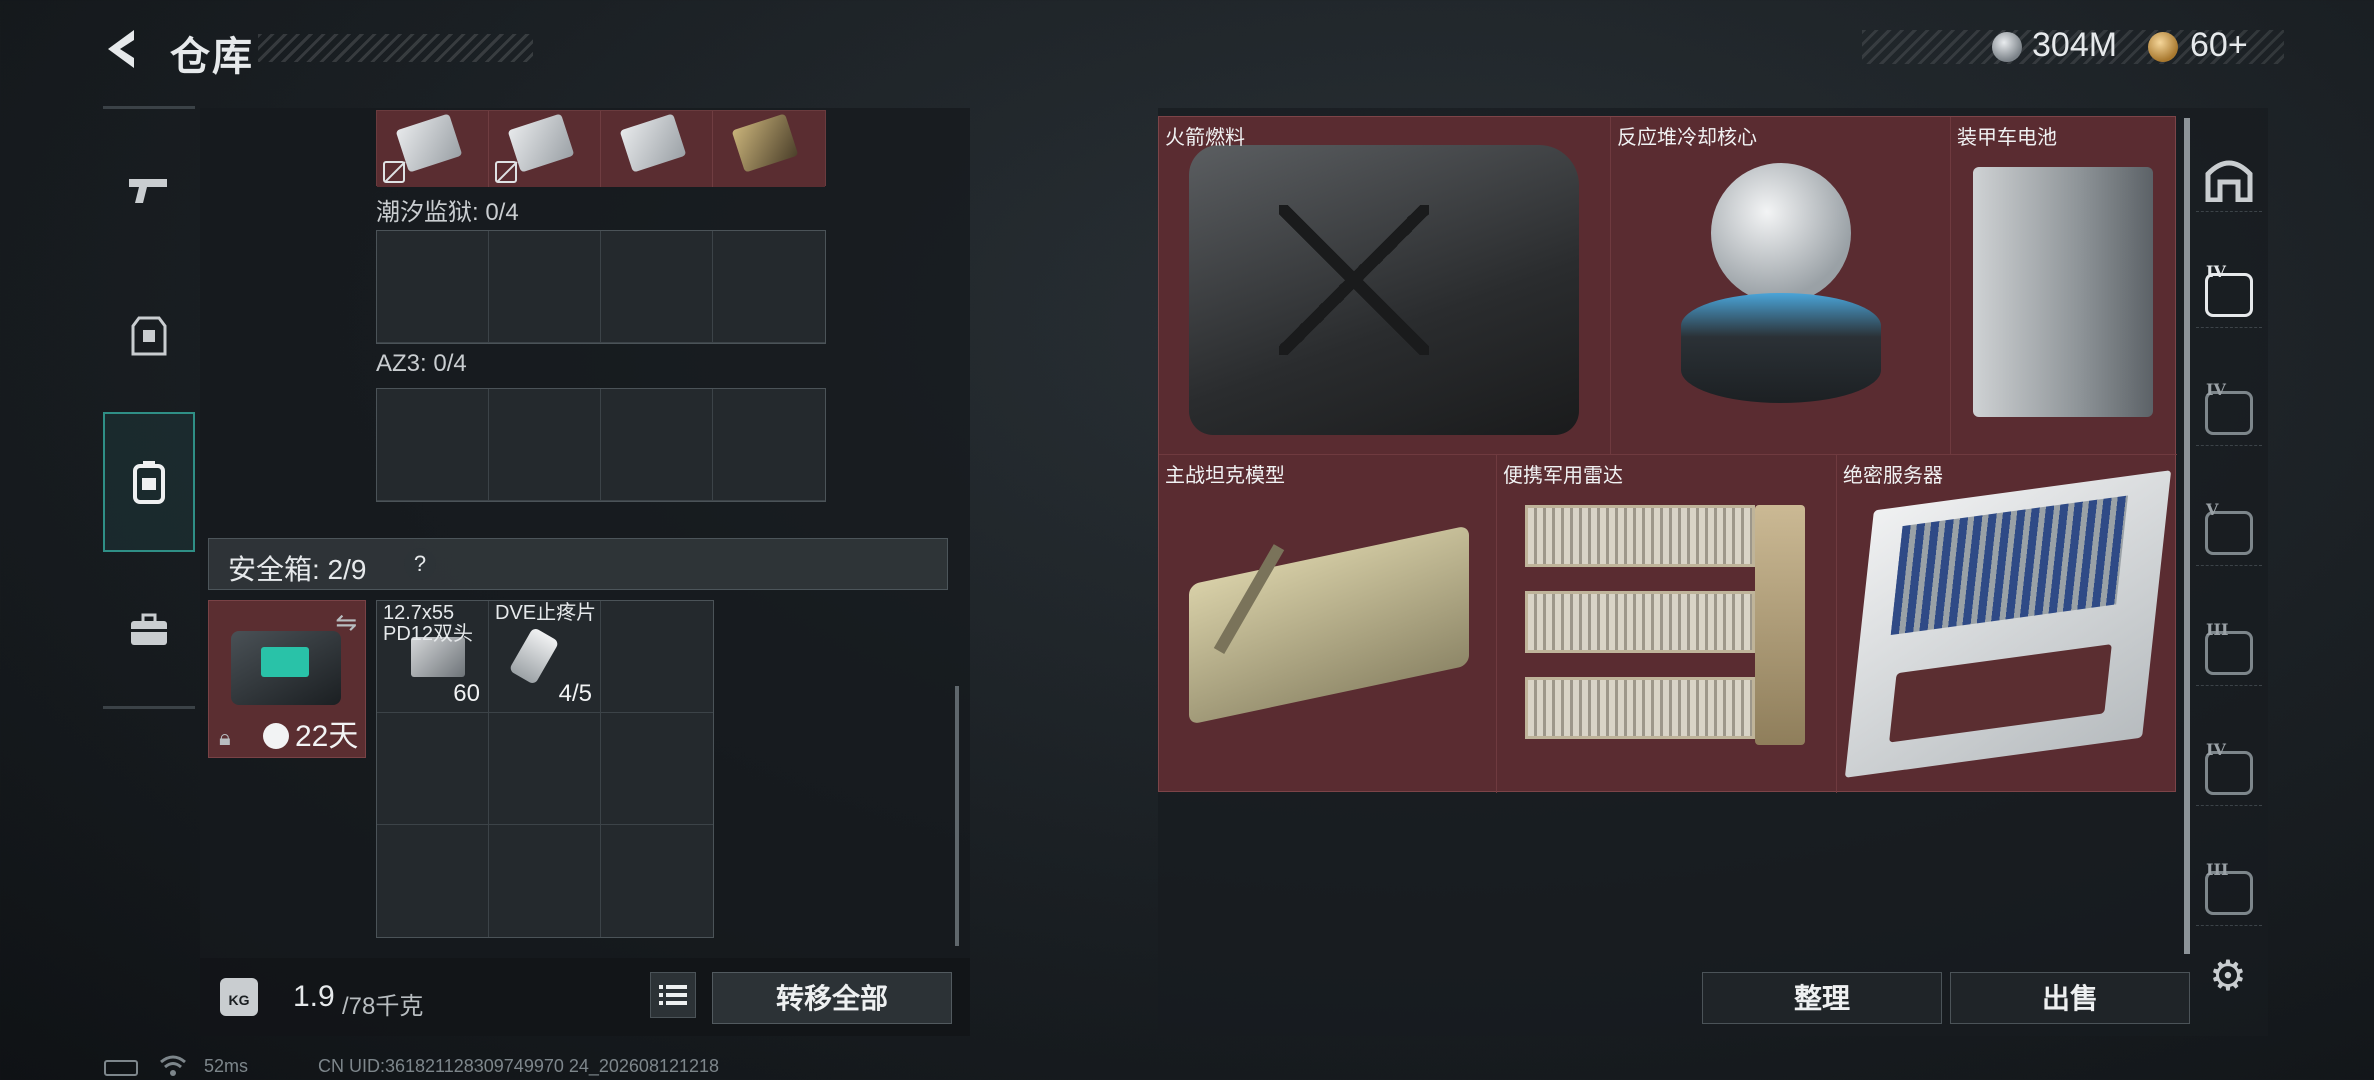 The width and height of the screenshot is (2374, 1080). I want to click on backpack-item-row, so click(601, 148).